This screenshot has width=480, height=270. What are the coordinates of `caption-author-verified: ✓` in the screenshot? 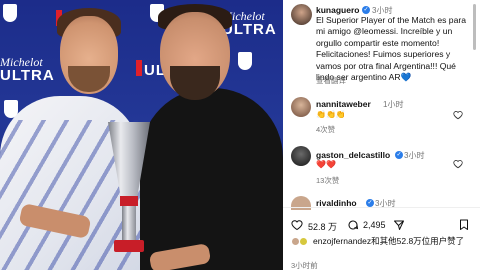 It's located at (365, 9).